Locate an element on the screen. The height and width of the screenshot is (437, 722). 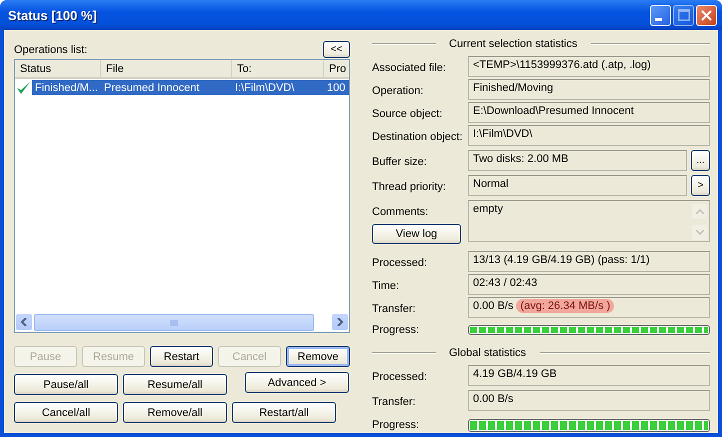
field-label: Comments: is located at coordinates (401, 212).